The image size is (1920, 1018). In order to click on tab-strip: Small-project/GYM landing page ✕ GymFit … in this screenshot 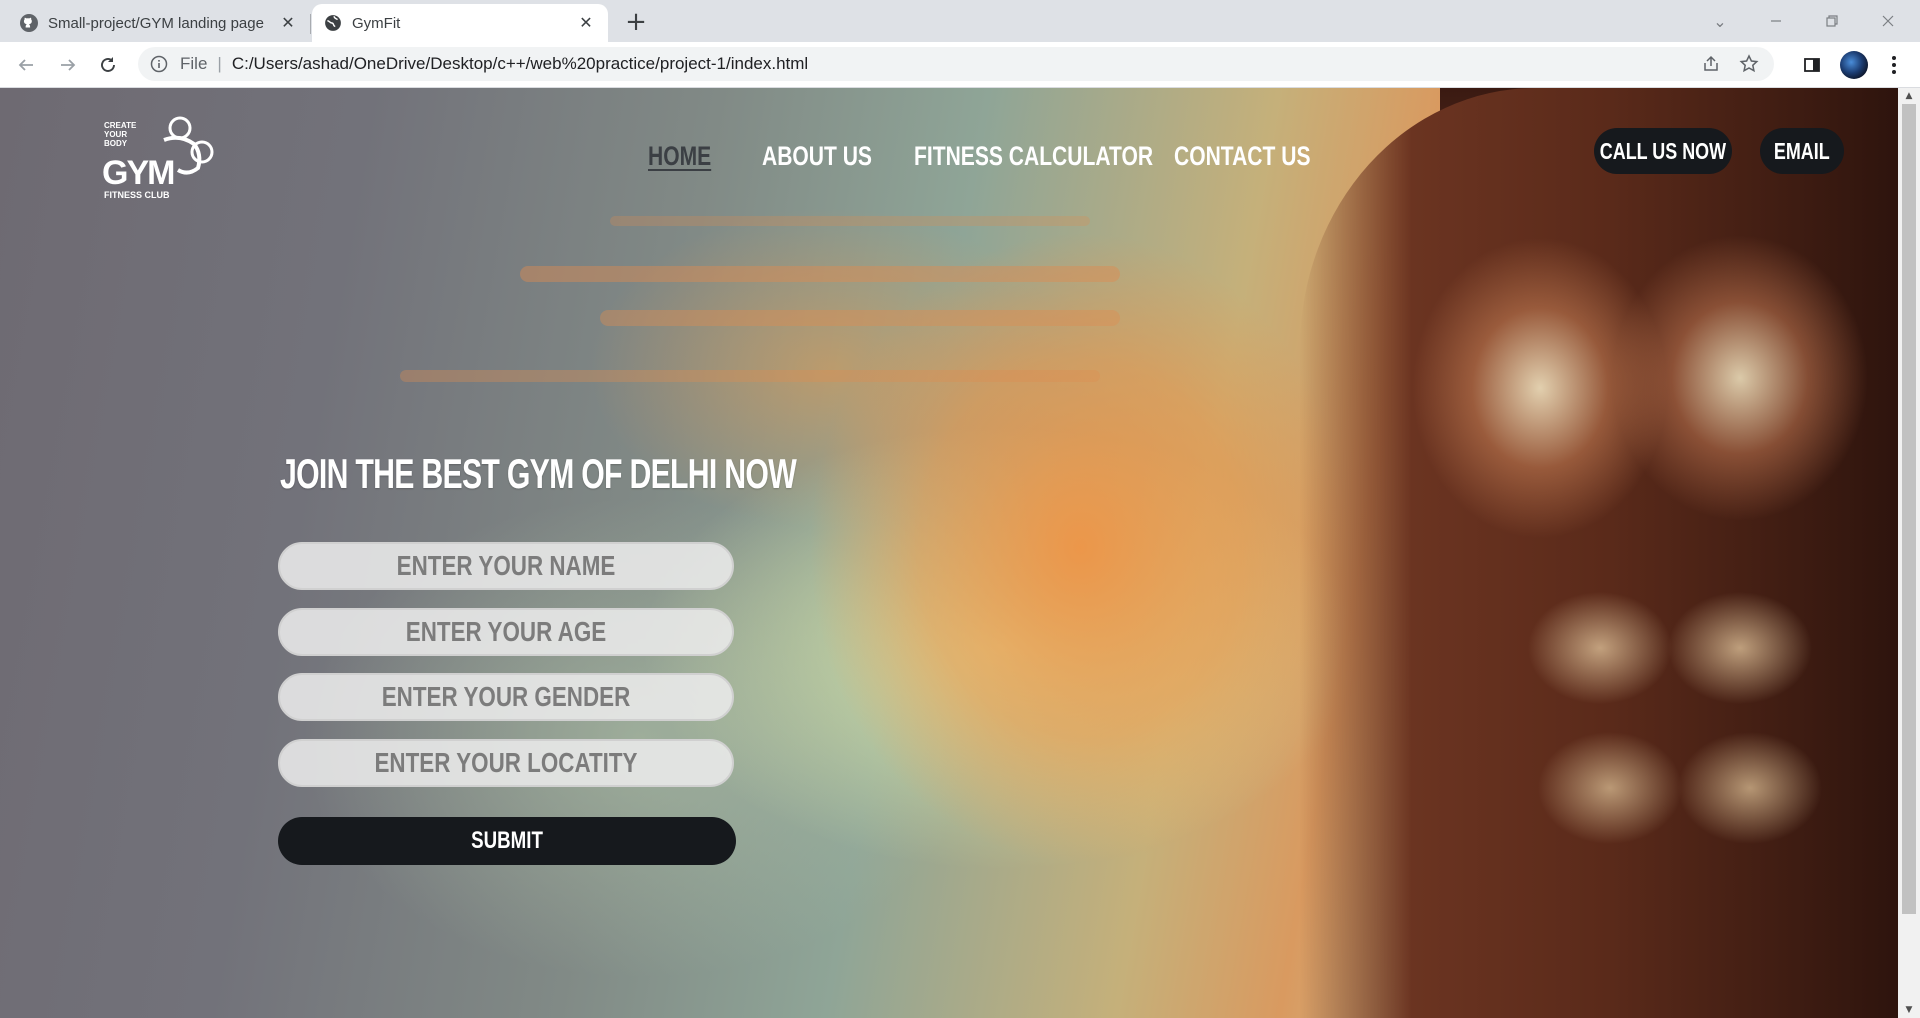, I will do `click(960, 21)`.